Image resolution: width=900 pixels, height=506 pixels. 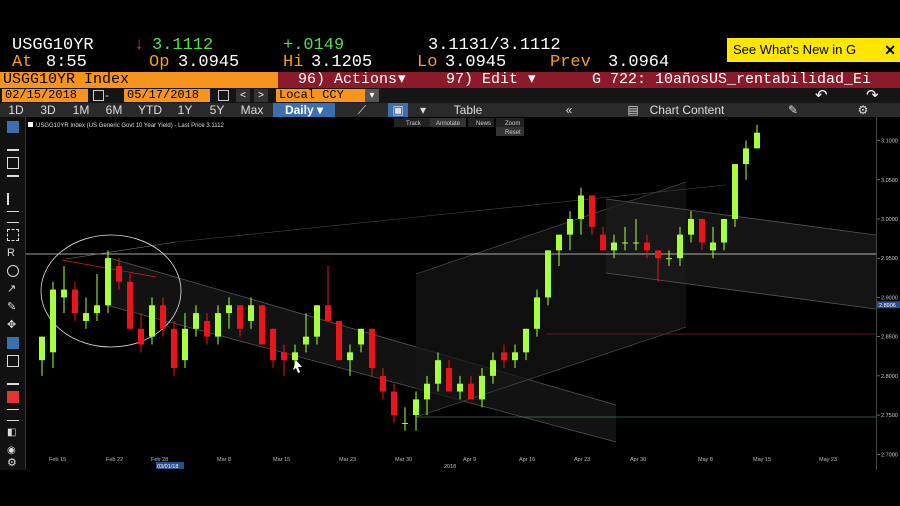 I want to click on period-6m: 6M, so click(x=114, y=110).